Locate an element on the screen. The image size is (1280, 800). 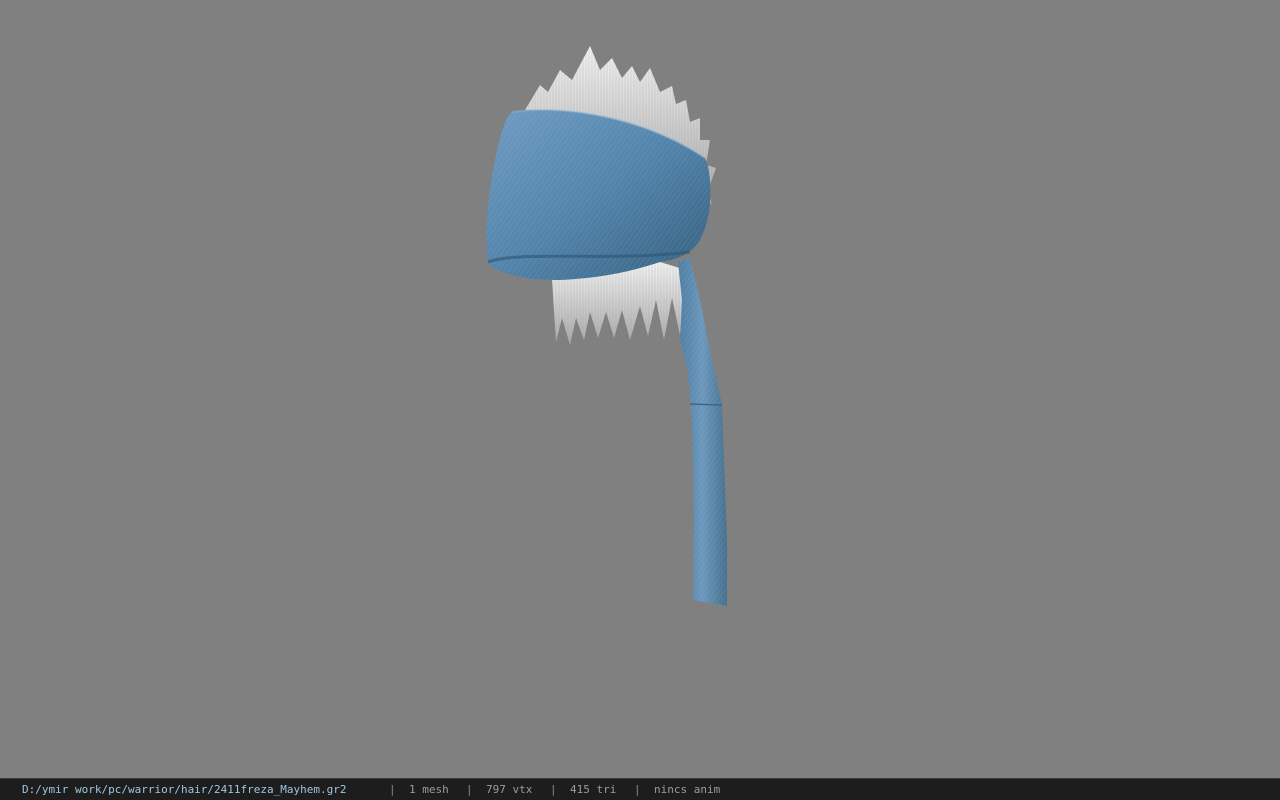
animation-status-label: nincs anim is located at coordinates (687, 789).